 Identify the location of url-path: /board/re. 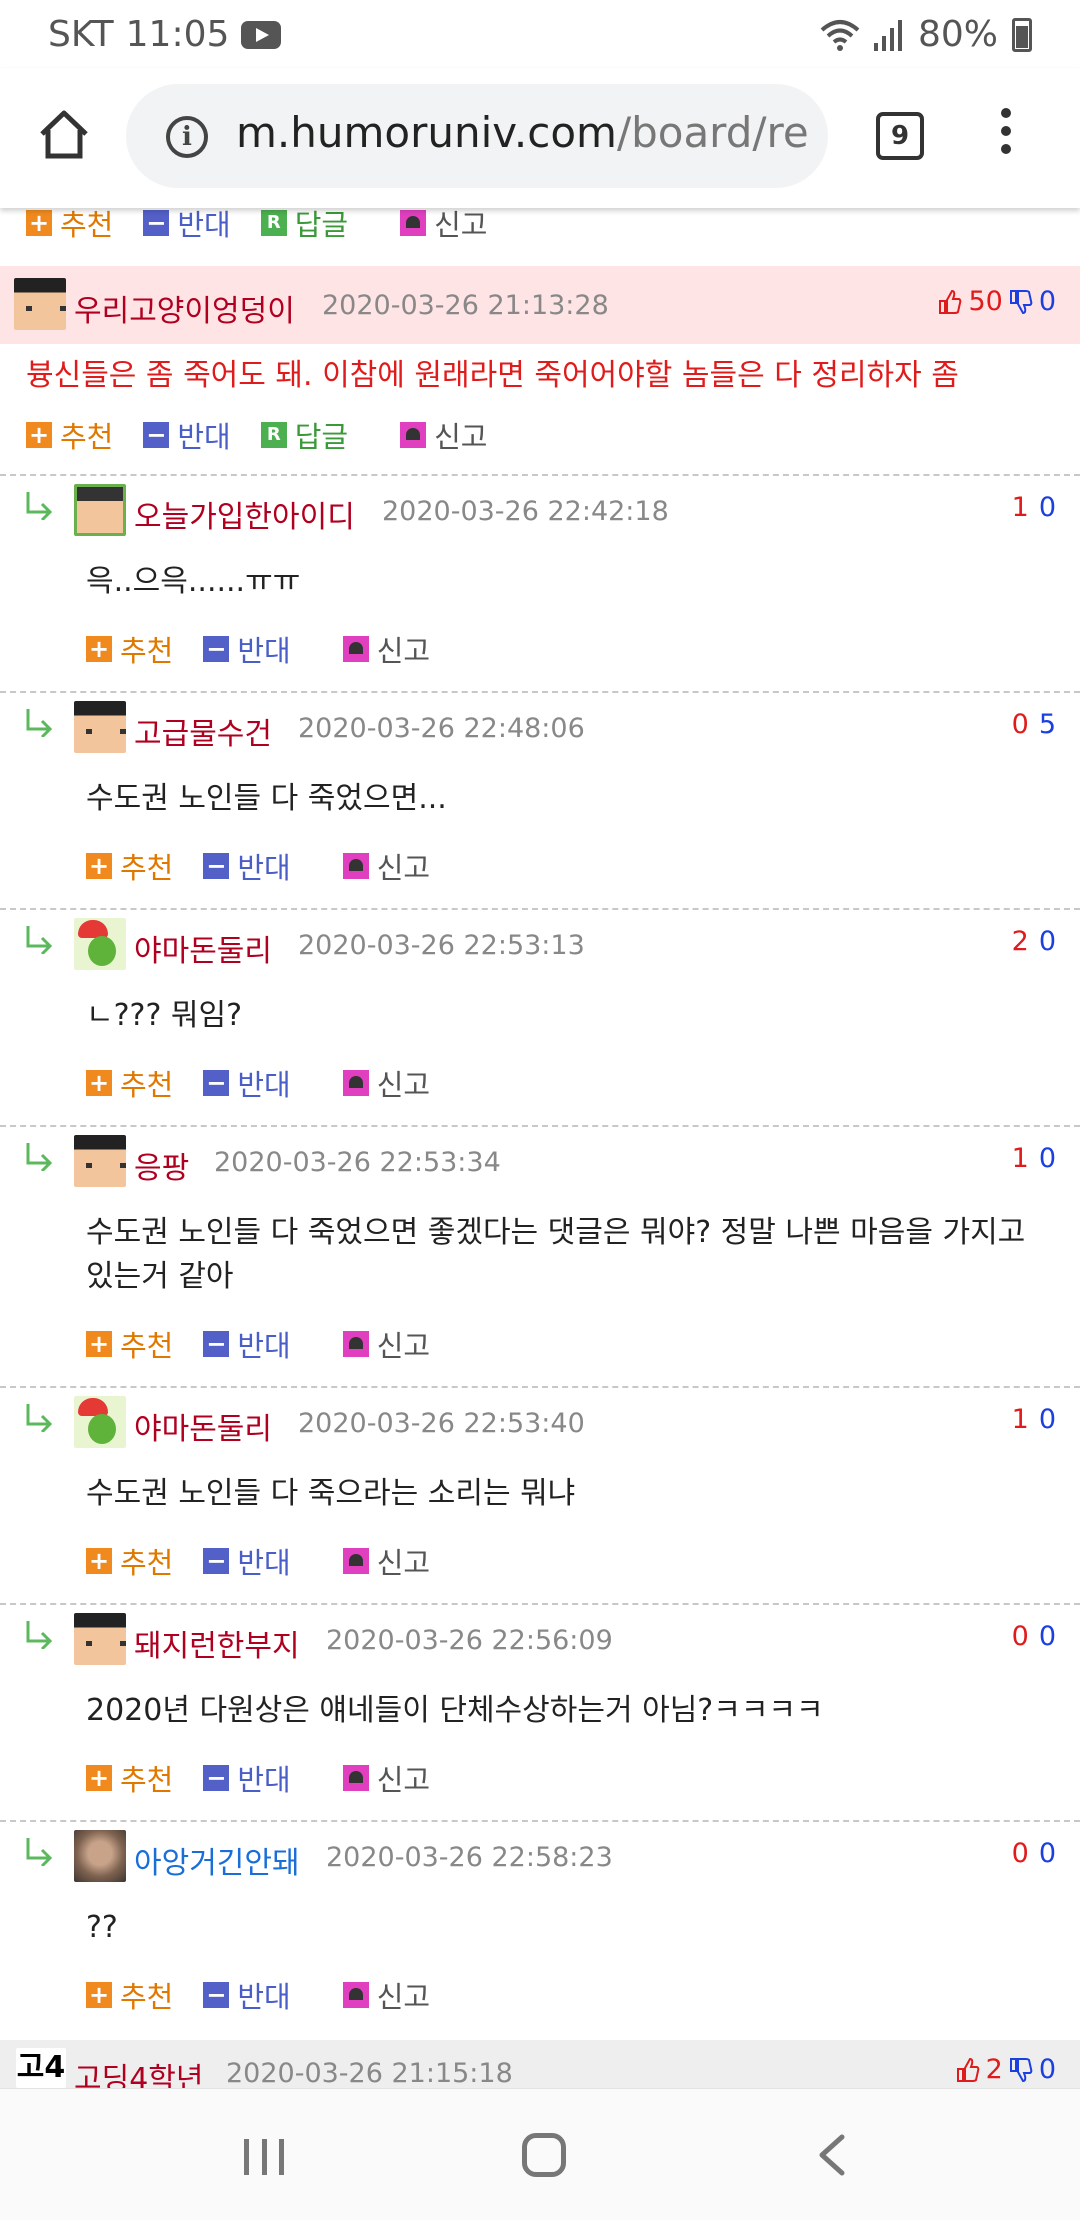
(712, 132).